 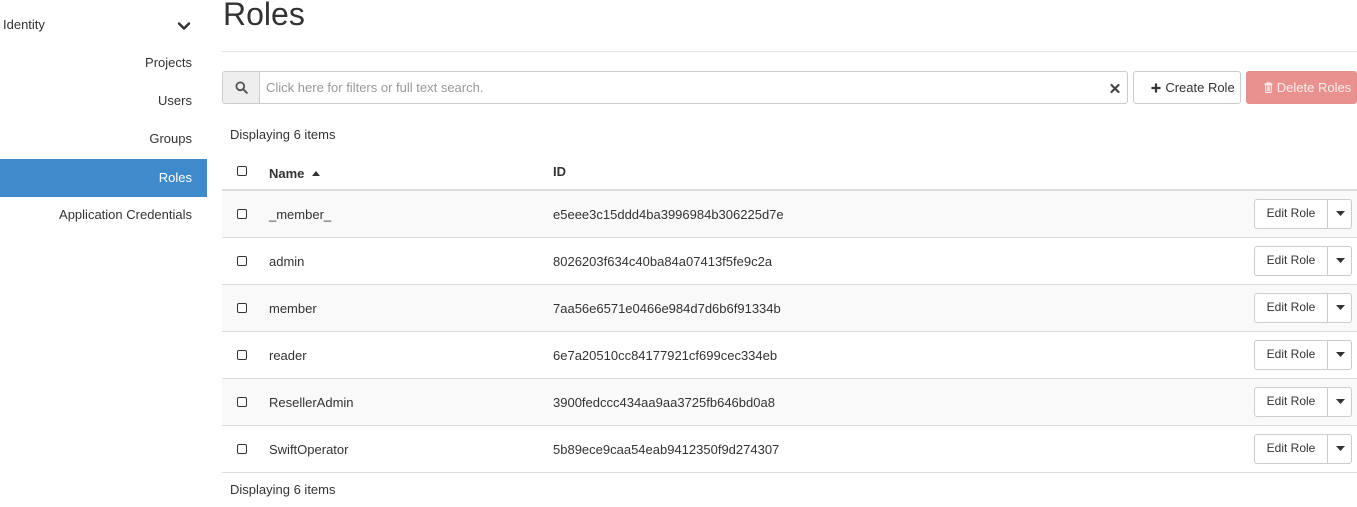 What do you see at coordinates (309, 449) in the screenshot?
I see `role-name: SwiftOperator` at bounding box center [309, 449].